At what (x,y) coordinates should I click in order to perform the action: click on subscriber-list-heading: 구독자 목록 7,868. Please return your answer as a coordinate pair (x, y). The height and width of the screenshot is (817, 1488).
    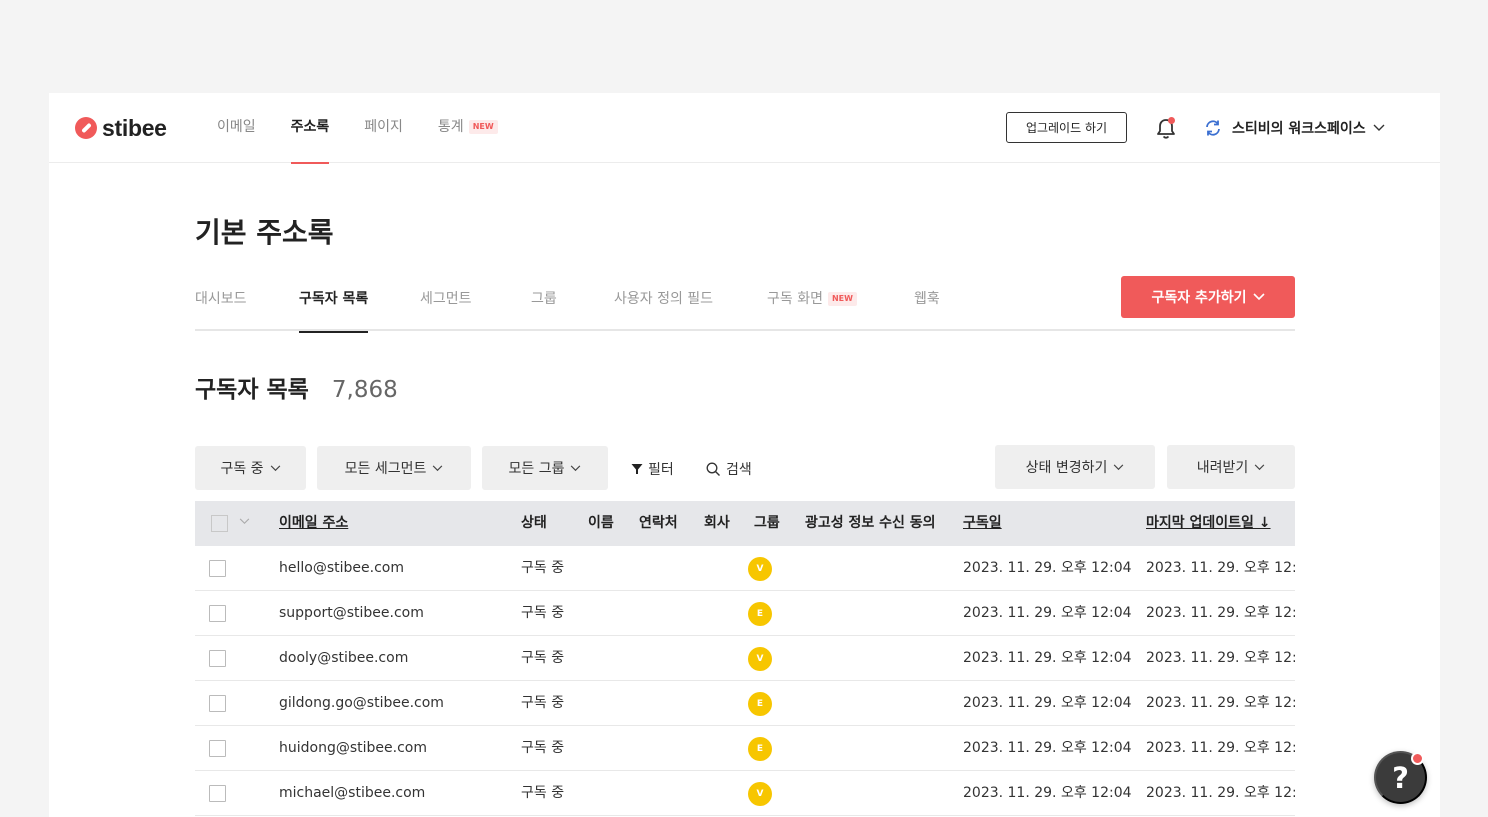
    Looking at the image, I should click on (296, 387).